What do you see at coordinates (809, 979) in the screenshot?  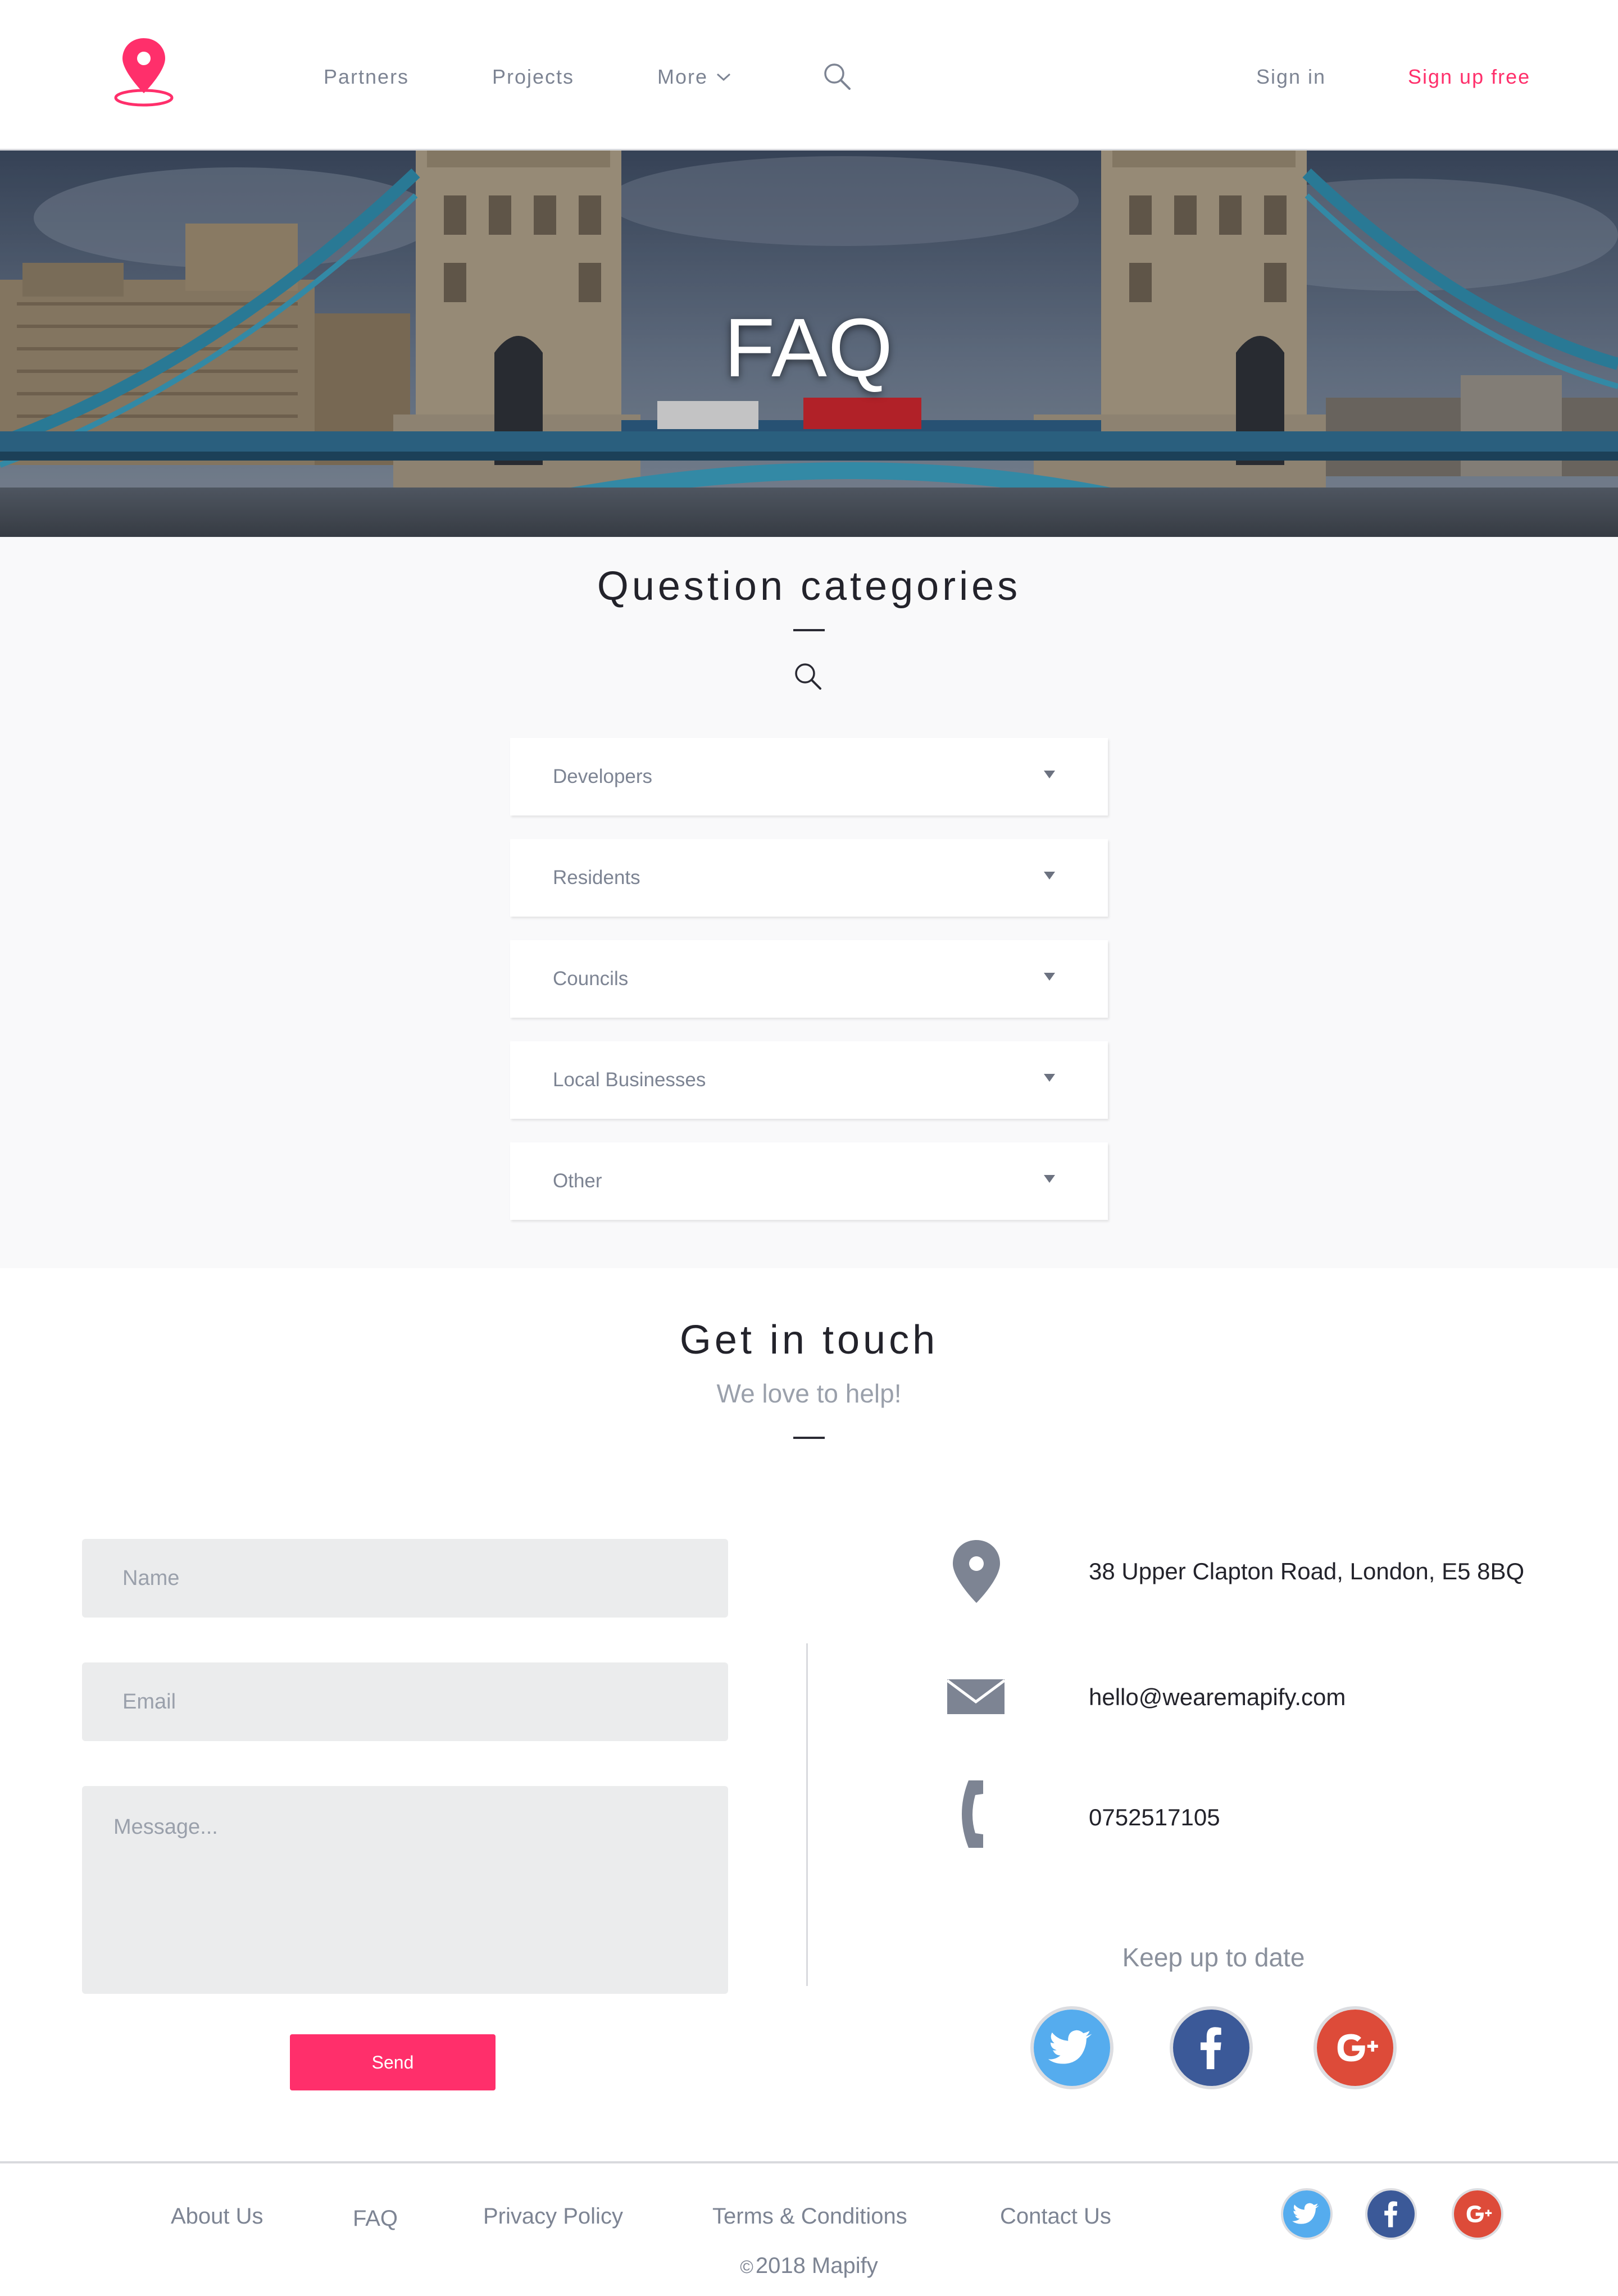 I see `category-councils: Councils` at bounding box center [809, 979].